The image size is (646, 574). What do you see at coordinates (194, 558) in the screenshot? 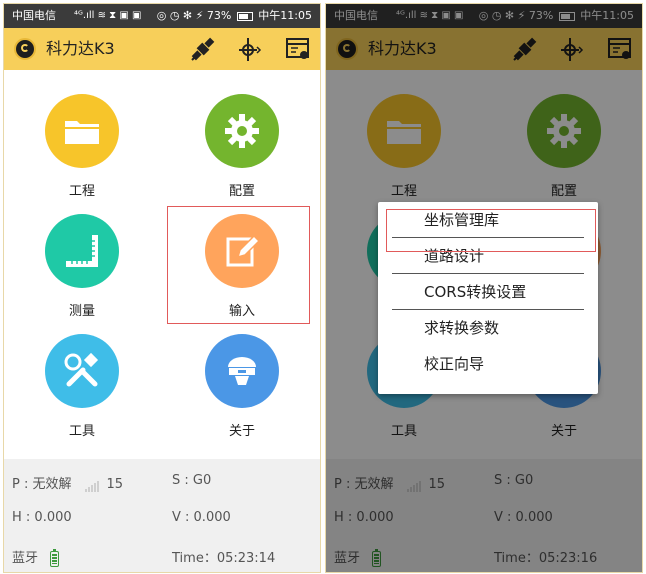
I see `time-label: Time：` at bounding box center [194, 558].